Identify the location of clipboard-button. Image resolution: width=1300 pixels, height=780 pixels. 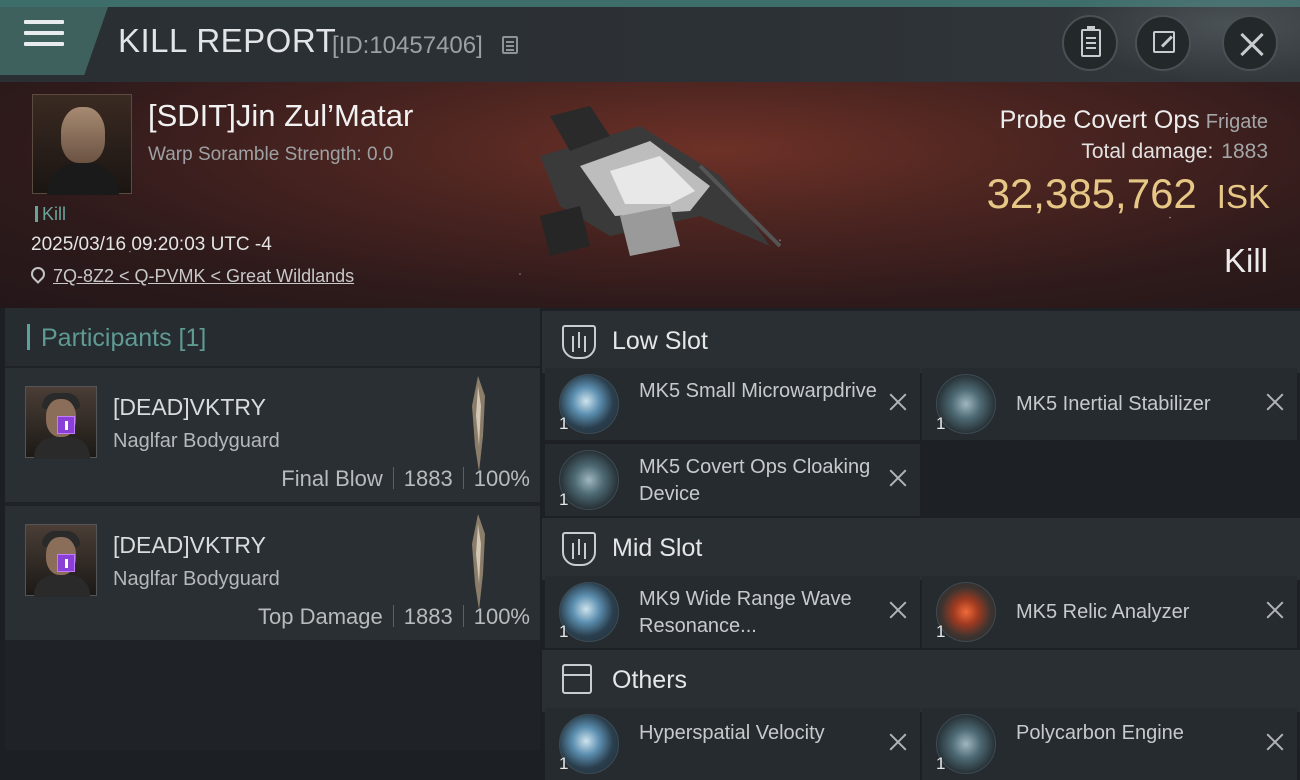
(1090, 43).